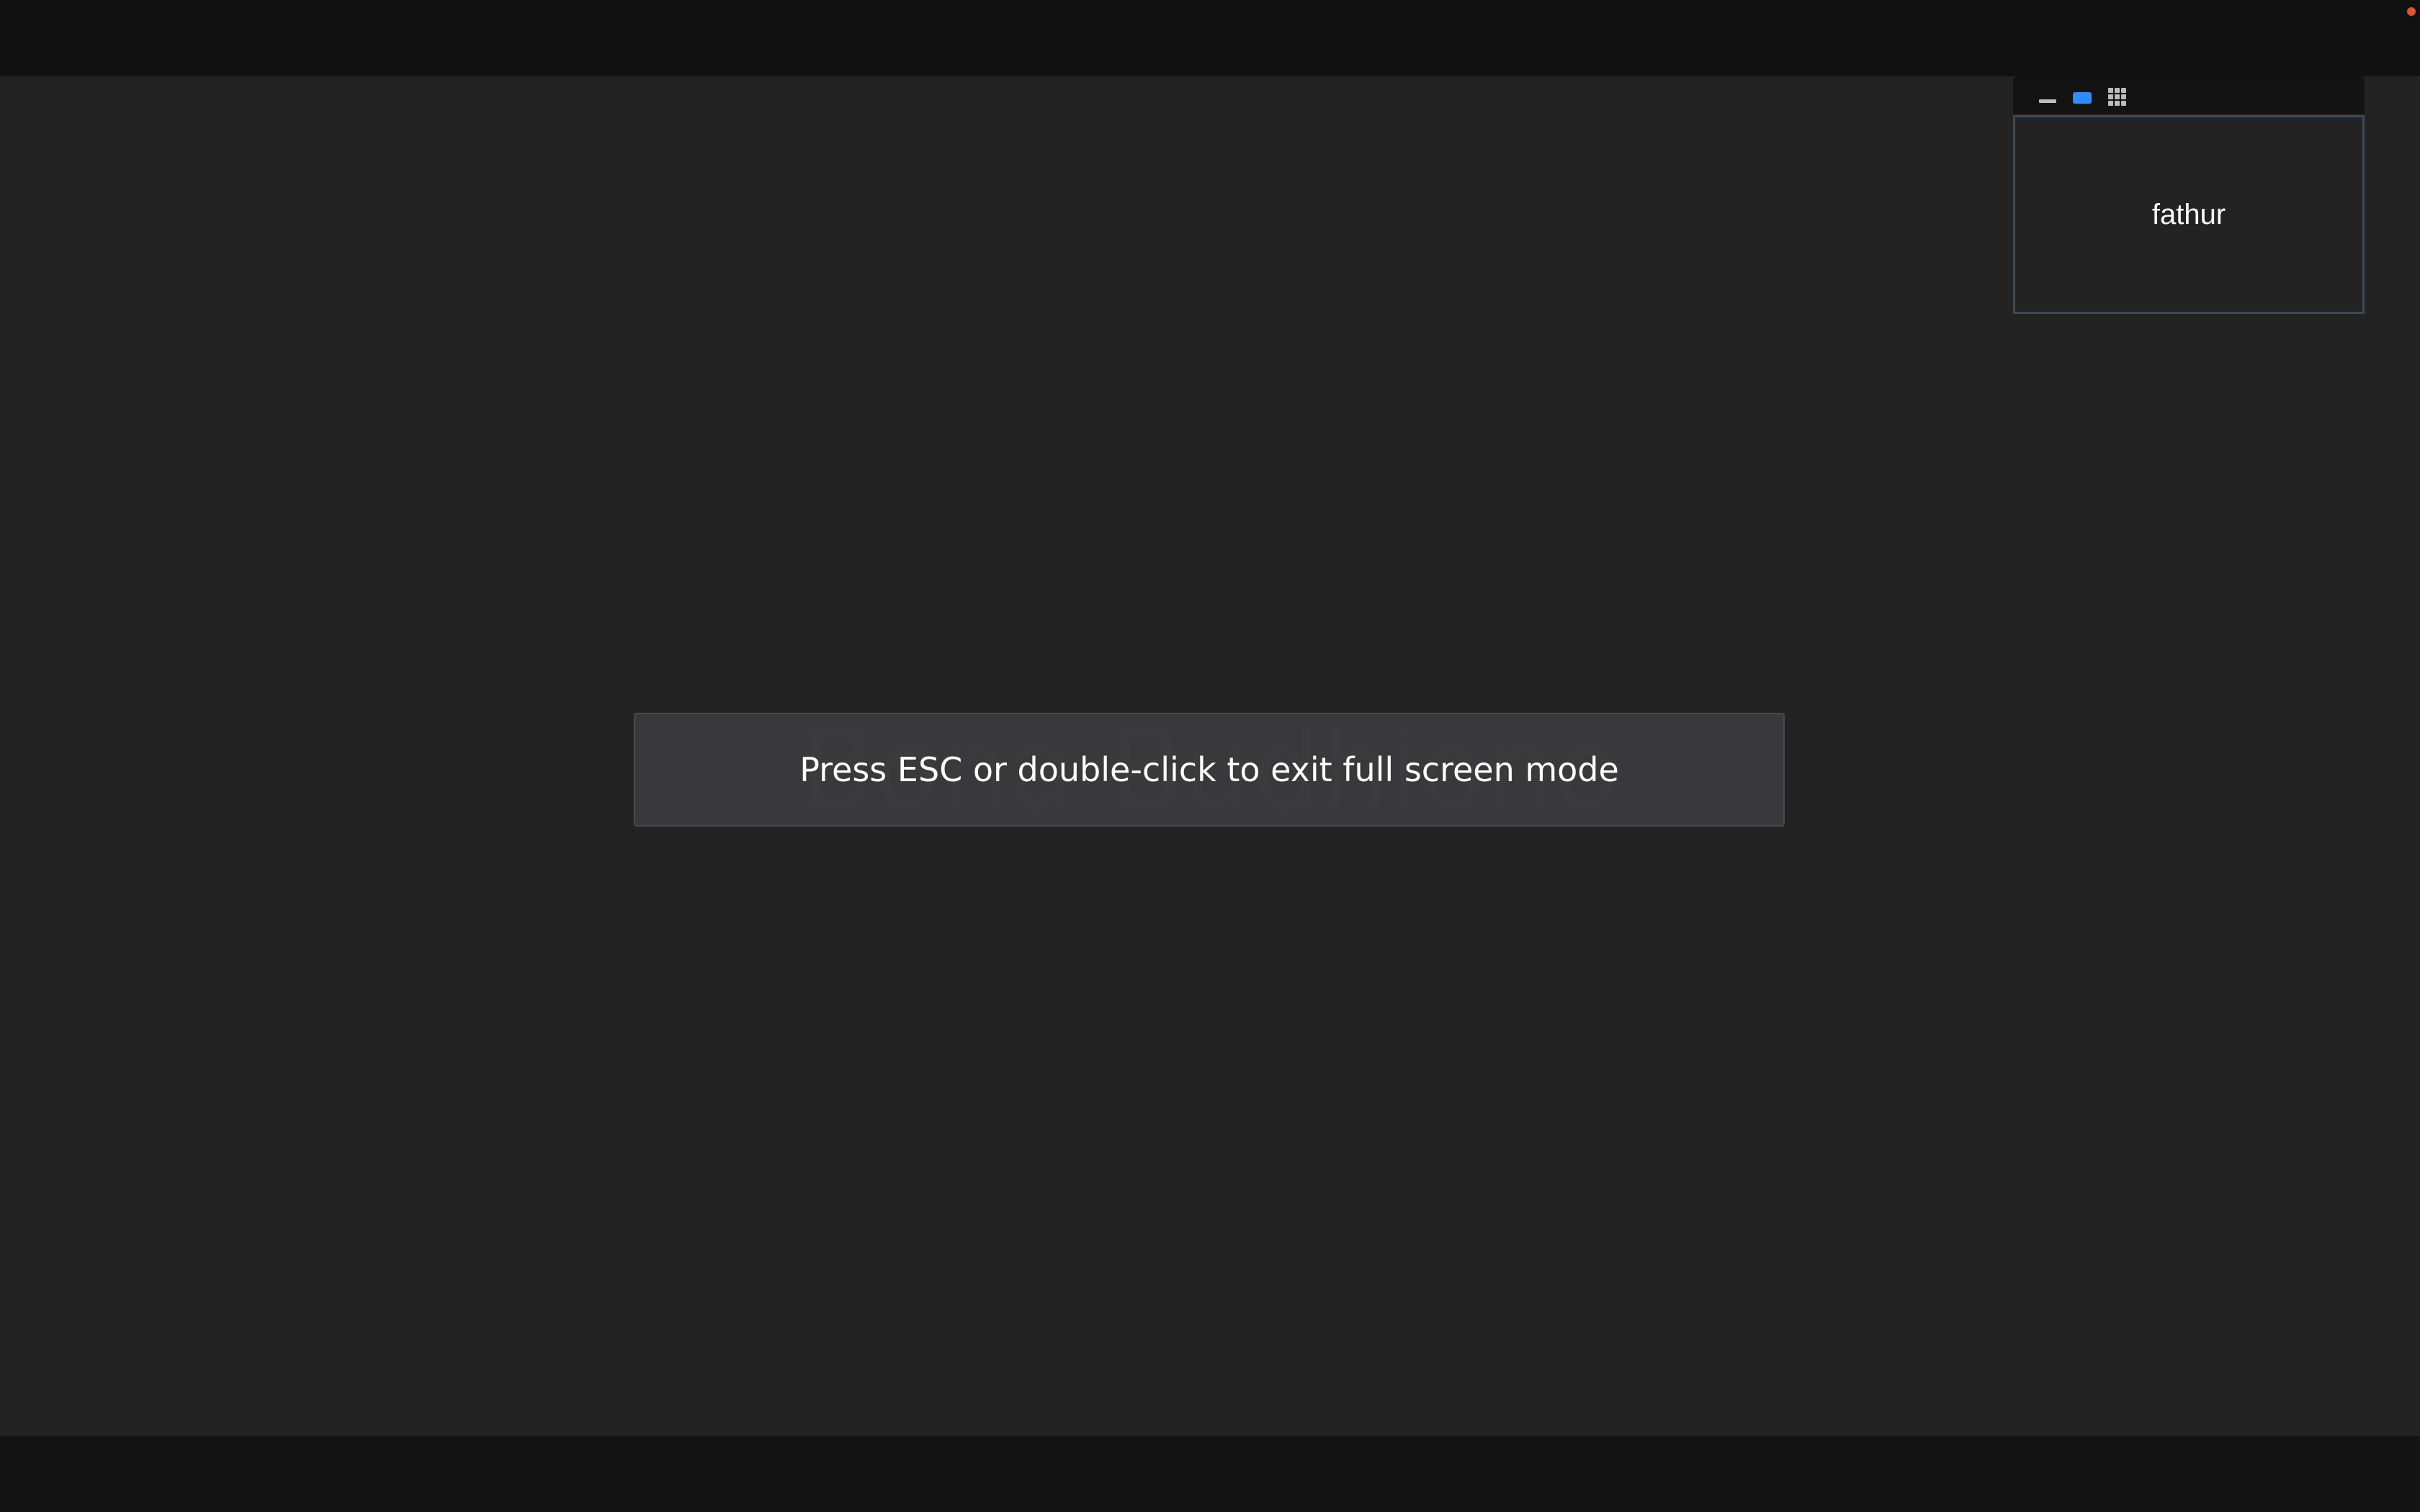 The height and width of the screenshot is (1512, 2420). I want to click on recording-indicator-icon, so click(2411, 11).